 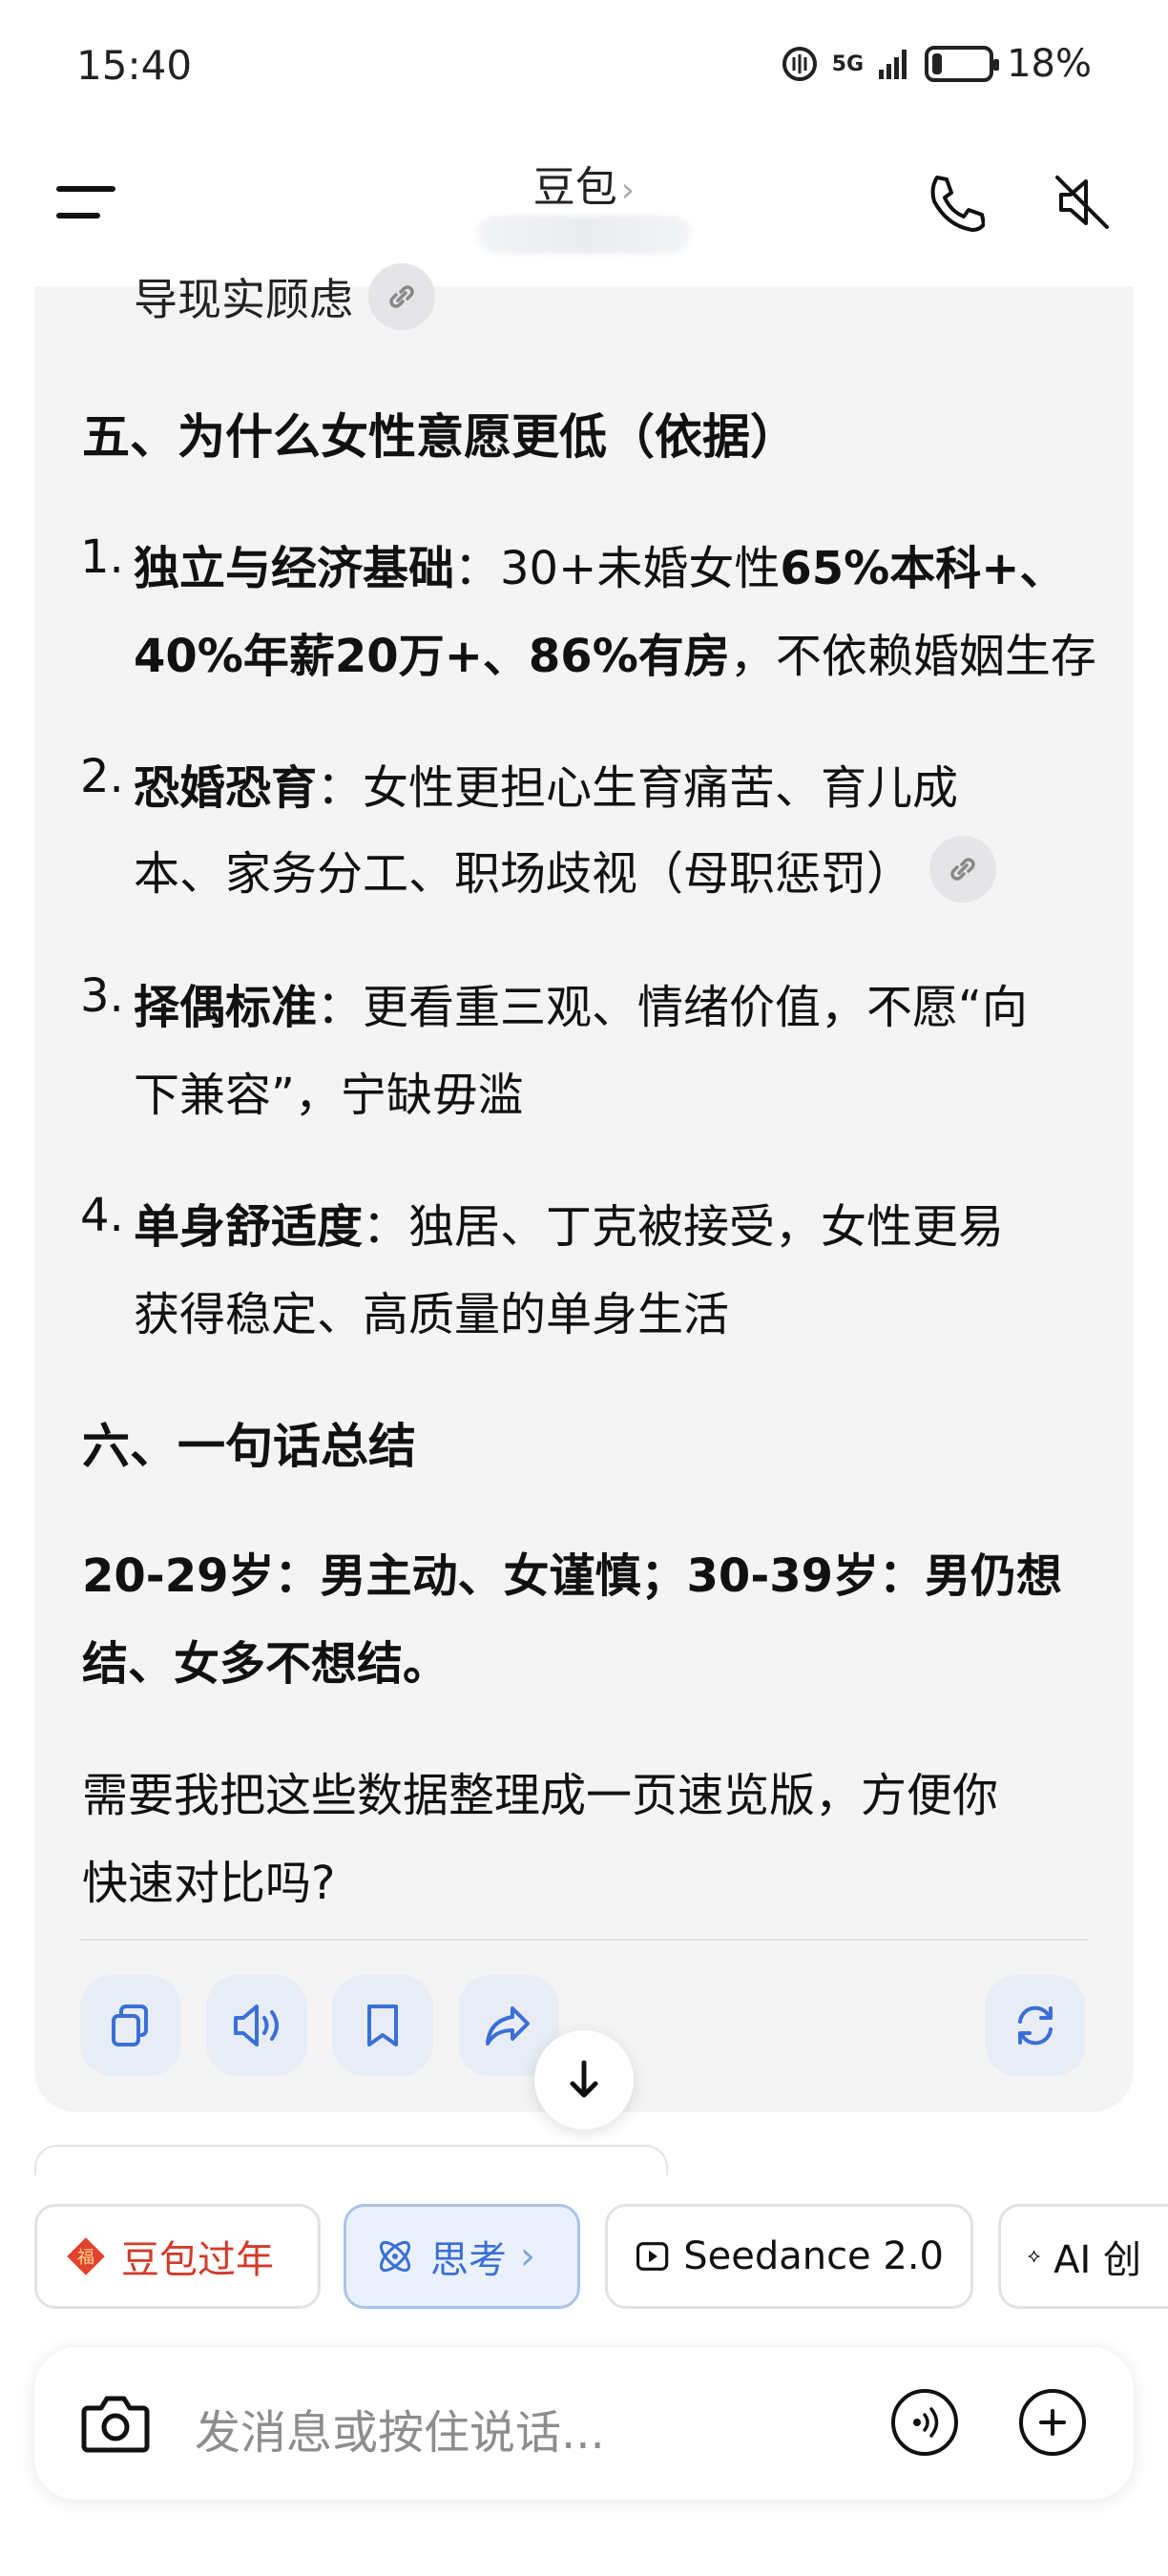 I want to click on divider, so click(x=584, y=1940).